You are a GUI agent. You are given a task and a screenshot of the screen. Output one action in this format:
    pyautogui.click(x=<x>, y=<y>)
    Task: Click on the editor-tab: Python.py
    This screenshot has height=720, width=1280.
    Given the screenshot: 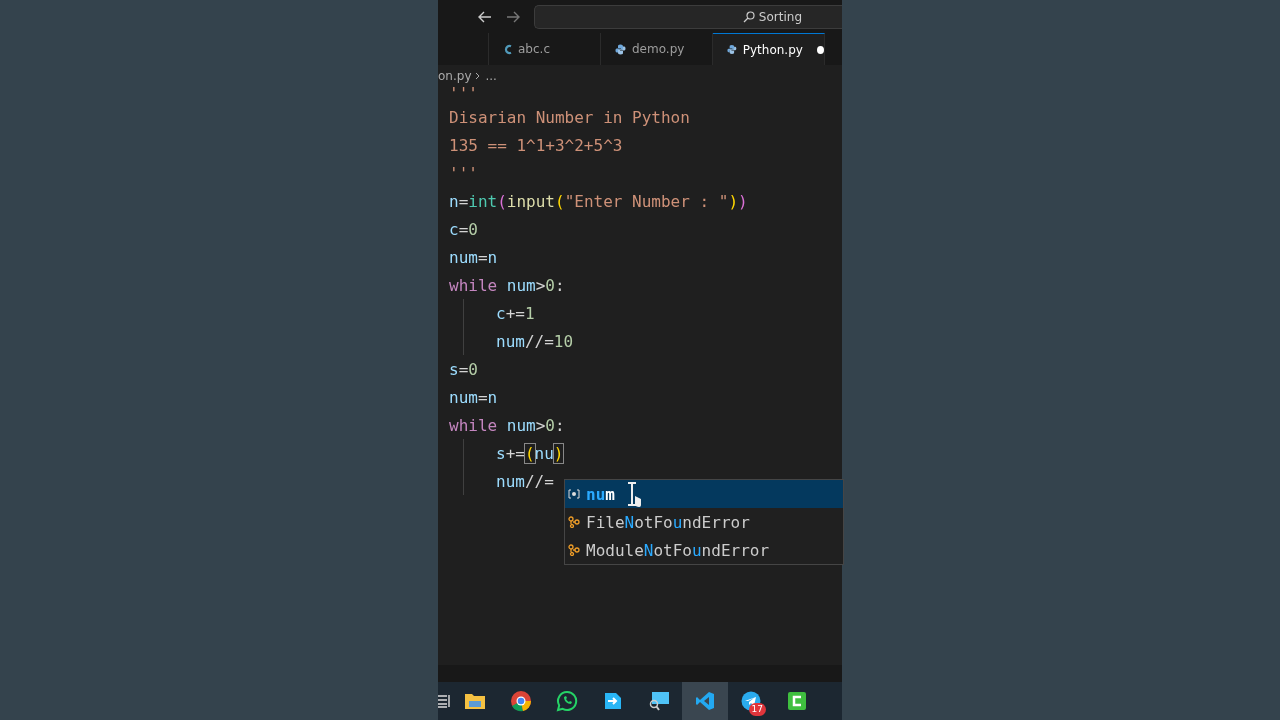 What is the action you would take?
    pyautogui.click(x=769, y=49)
    